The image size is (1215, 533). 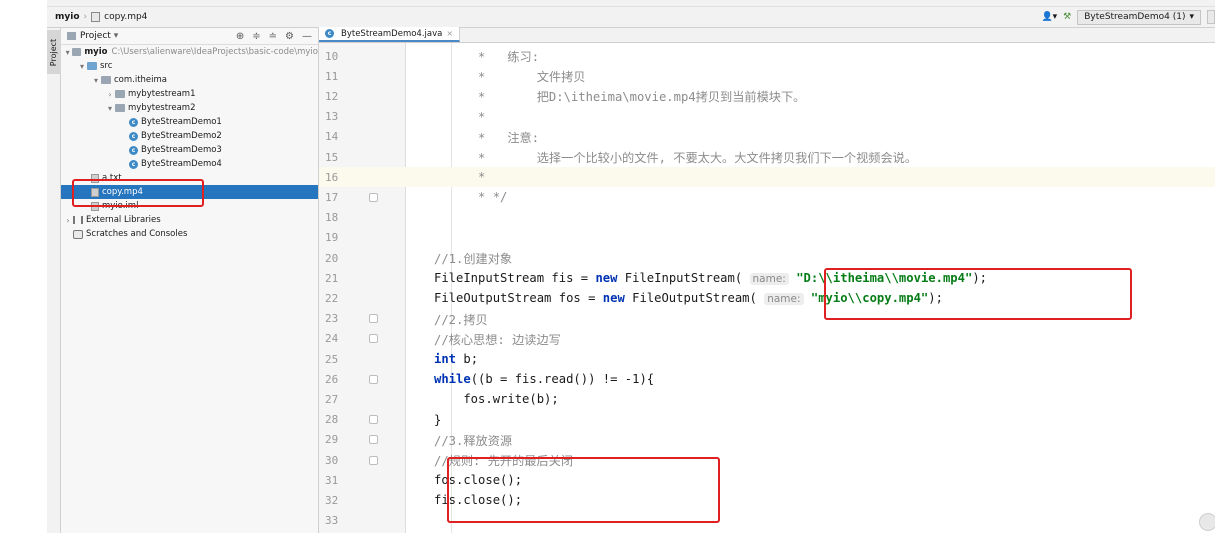 I want to click on tree-item-file: a.txt, so click(x=189, y=178).